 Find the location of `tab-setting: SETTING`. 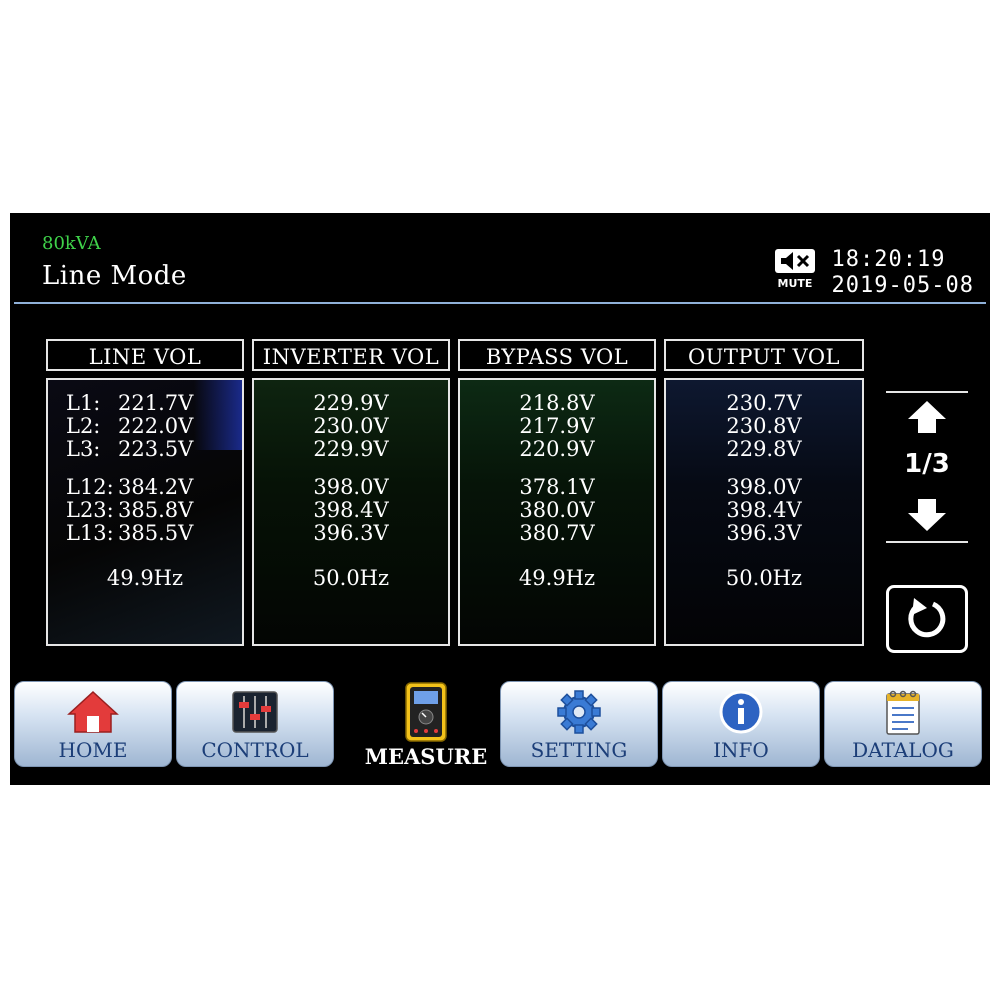

tab-setting: SETTING is located at coordinates (579, 724).